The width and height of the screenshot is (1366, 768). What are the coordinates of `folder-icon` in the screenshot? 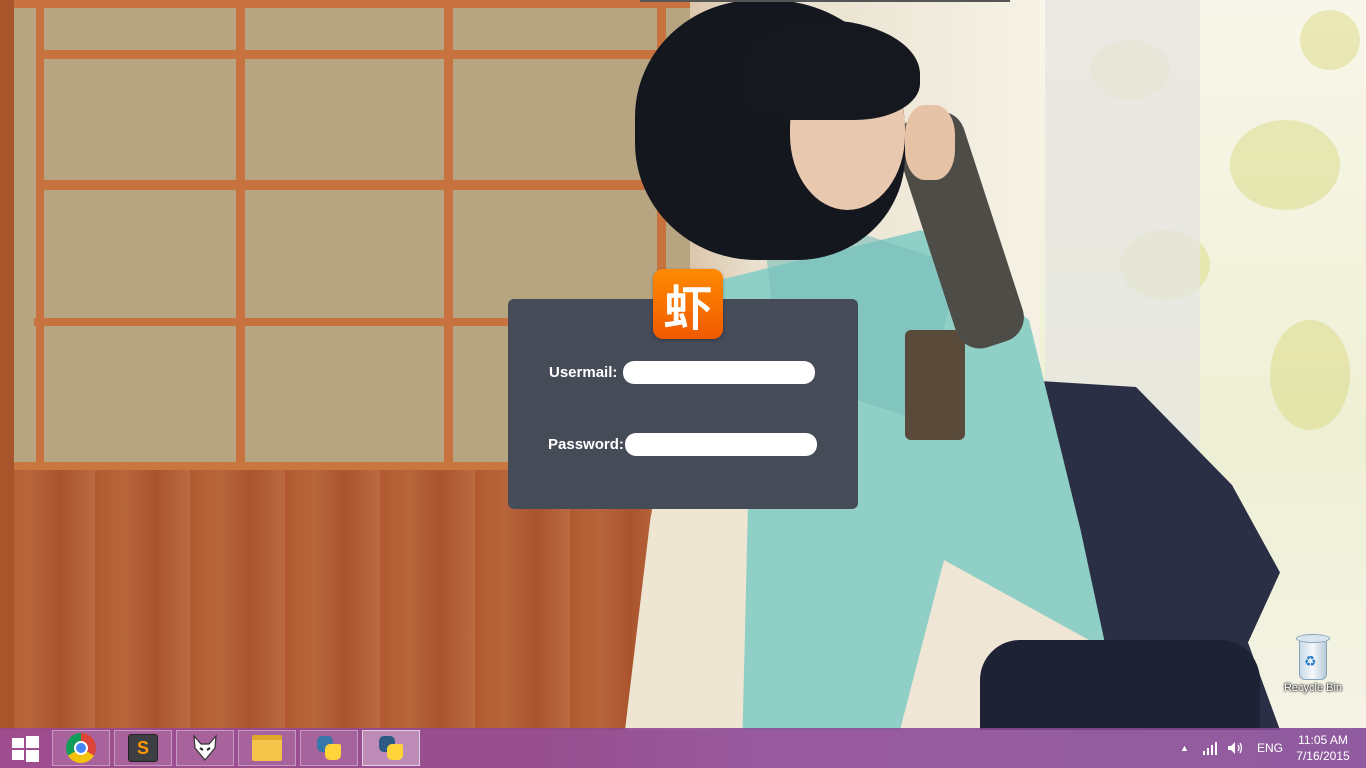 It's located at (267, 748).